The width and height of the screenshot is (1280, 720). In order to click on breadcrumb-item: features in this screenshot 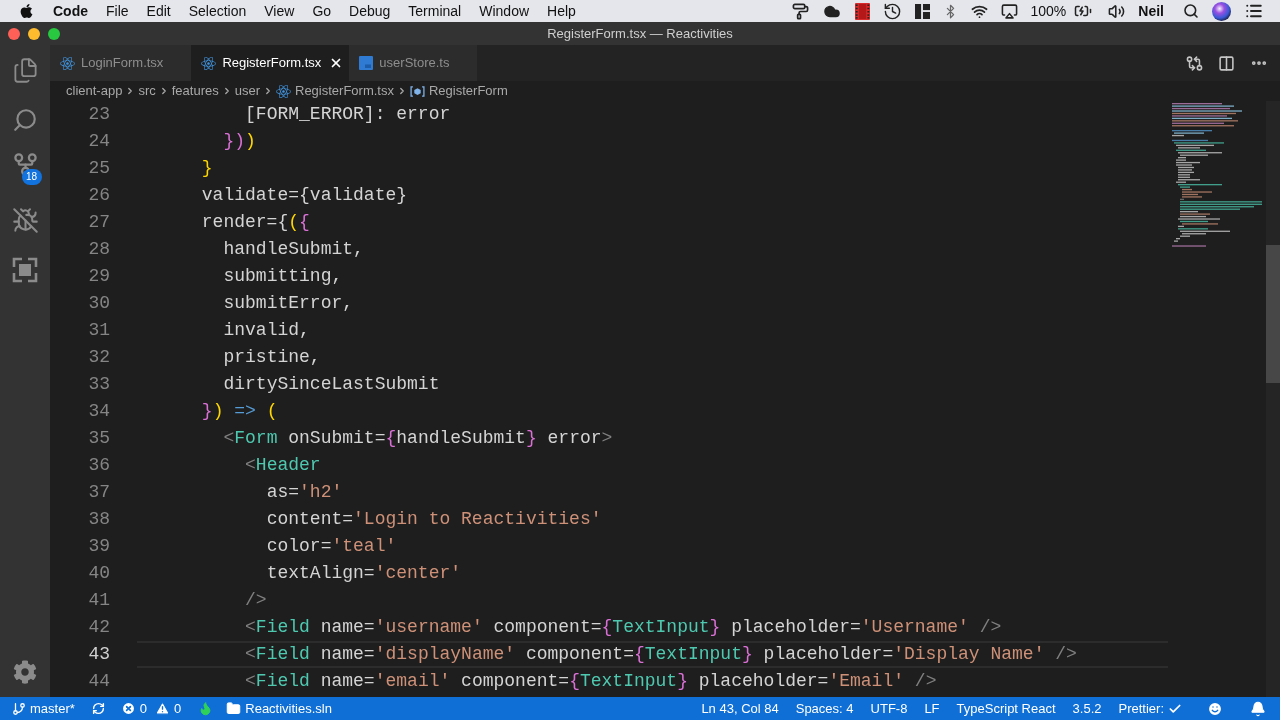, I will do `click(195, 91)`.